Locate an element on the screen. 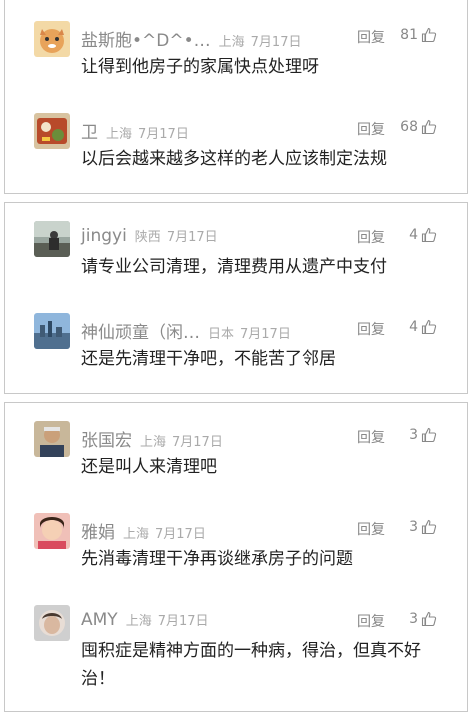  comment-text: 囤积症是精神方面的一种病，得治，但真不好治！ is located at coordinates (251, 665).